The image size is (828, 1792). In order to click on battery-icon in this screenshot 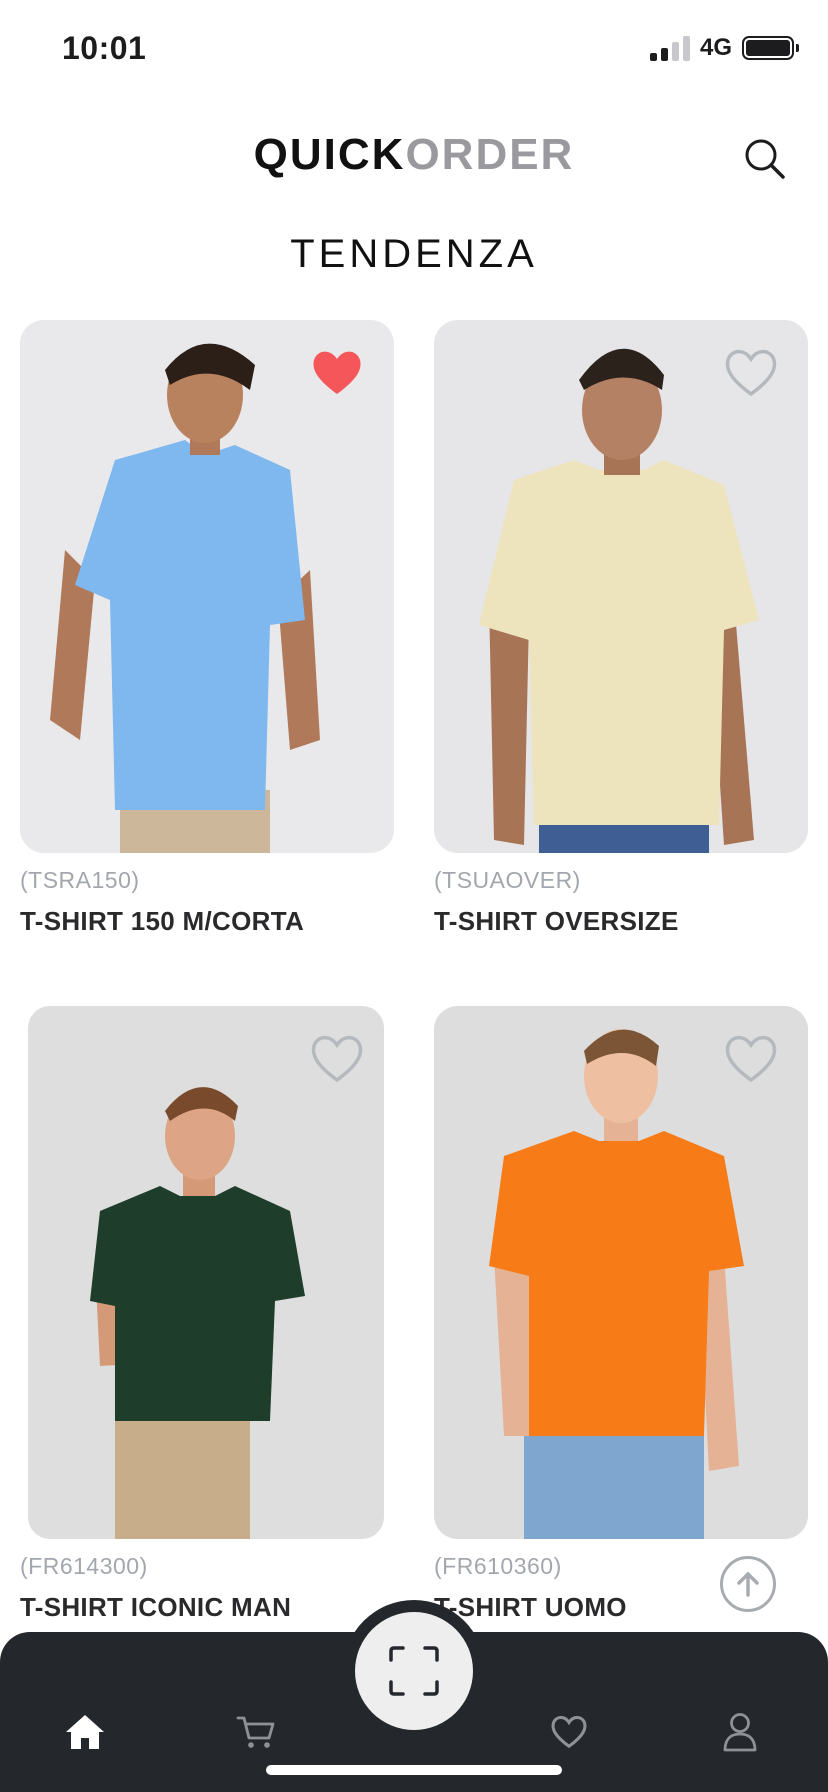, I will do `click(770, 48)`.